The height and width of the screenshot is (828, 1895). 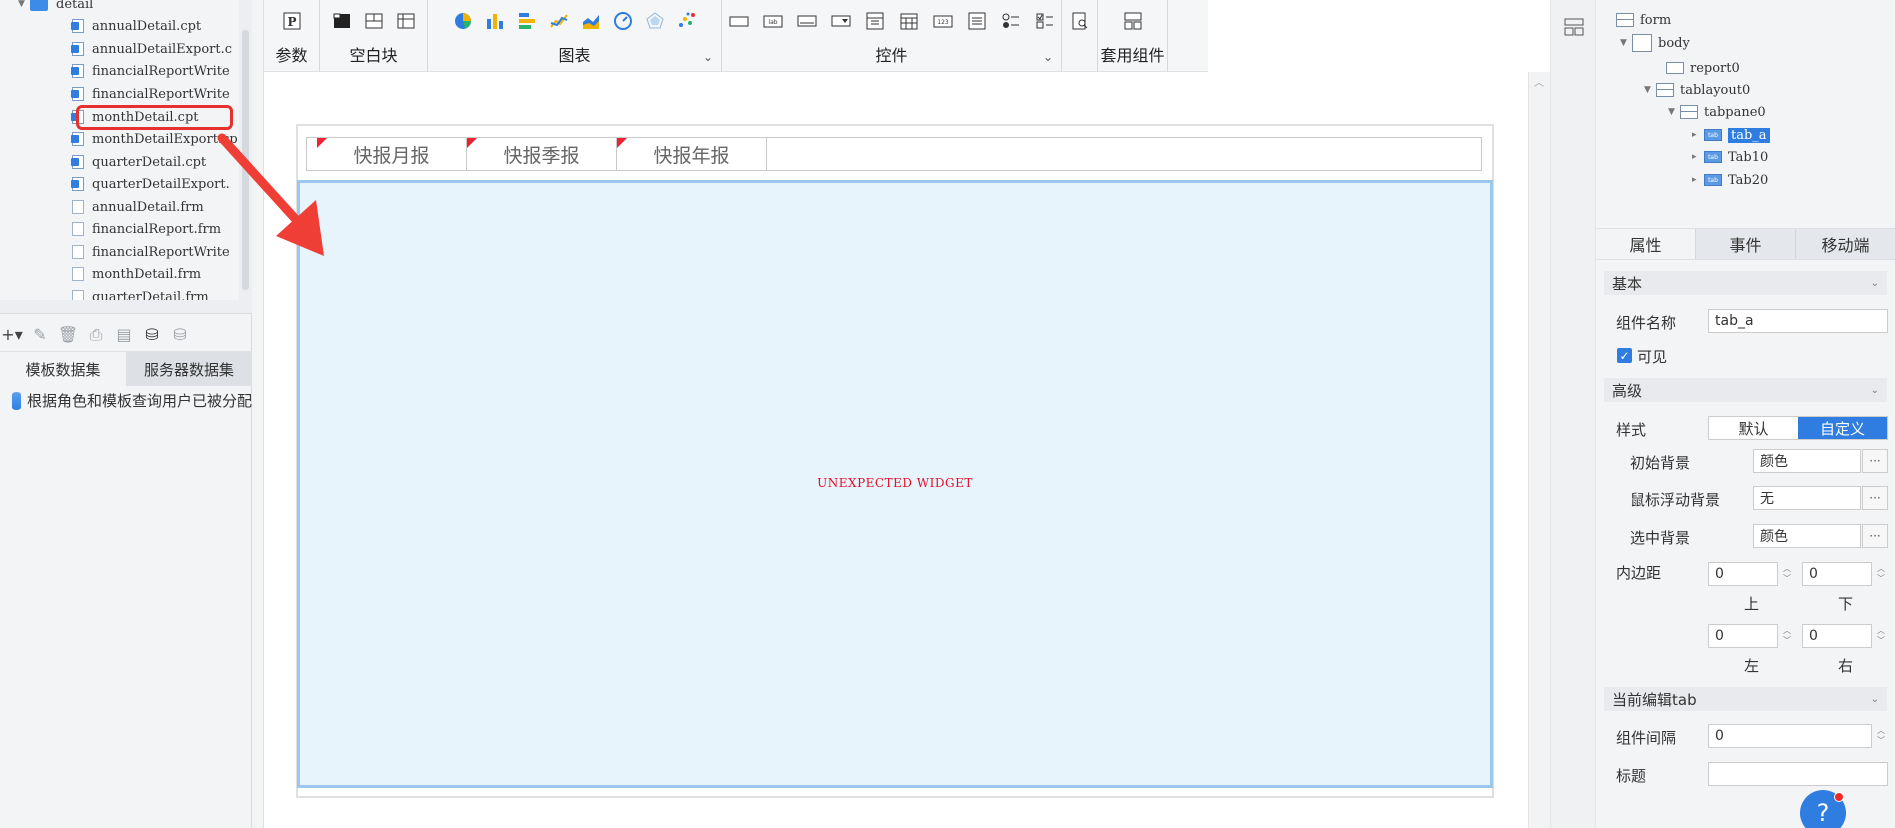 I want to click on hover-bg-more-button: ···, so click(x=1875, y=498).